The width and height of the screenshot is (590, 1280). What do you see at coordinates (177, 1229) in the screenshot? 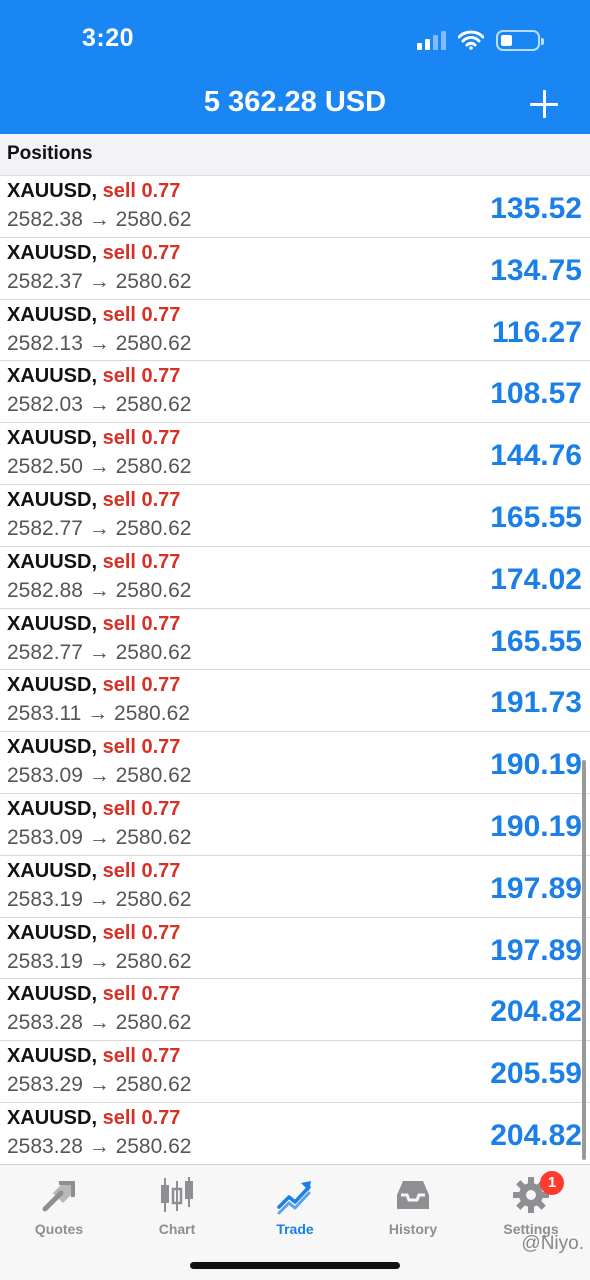
I see `tab-label: Chart` at bounding box center [177, 1229].